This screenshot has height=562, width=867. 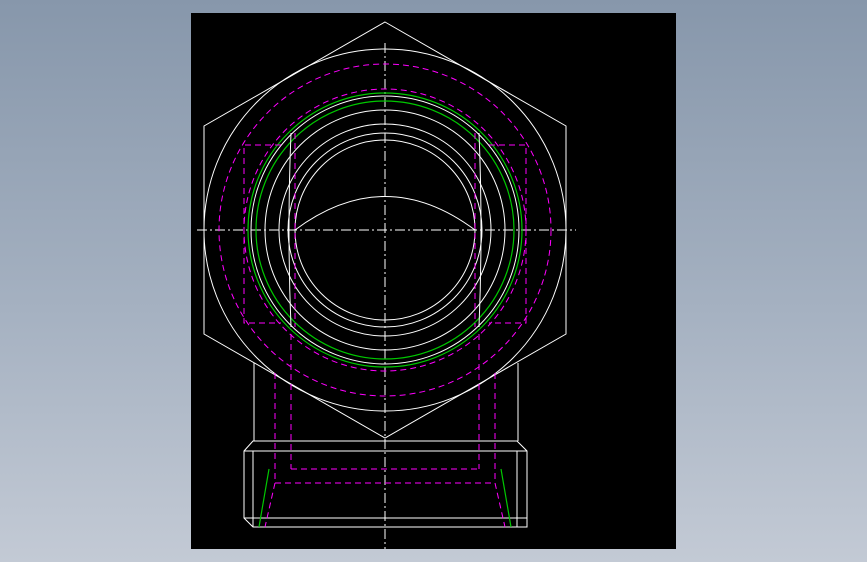 What do you see at coordinates (262, 234) in the screenshot?
I see `hidden-port-left` at bounding box center [262, 234].